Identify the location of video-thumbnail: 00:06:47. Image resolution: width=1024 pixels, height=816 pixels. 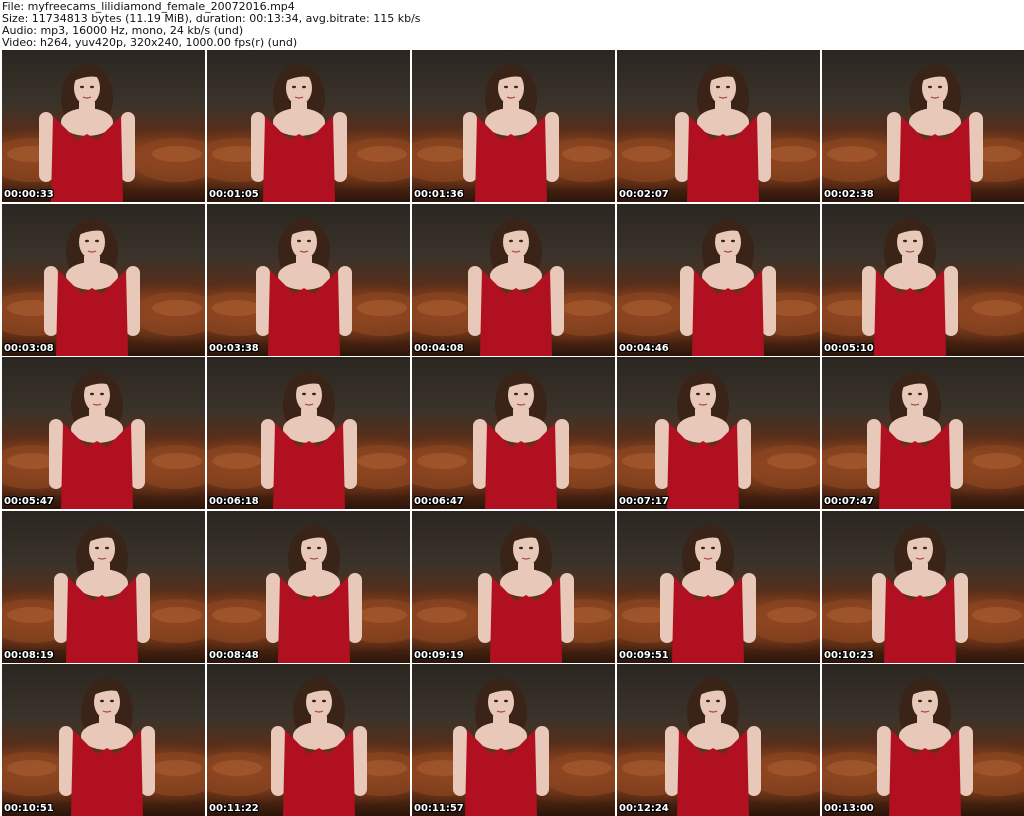
(513, 433).